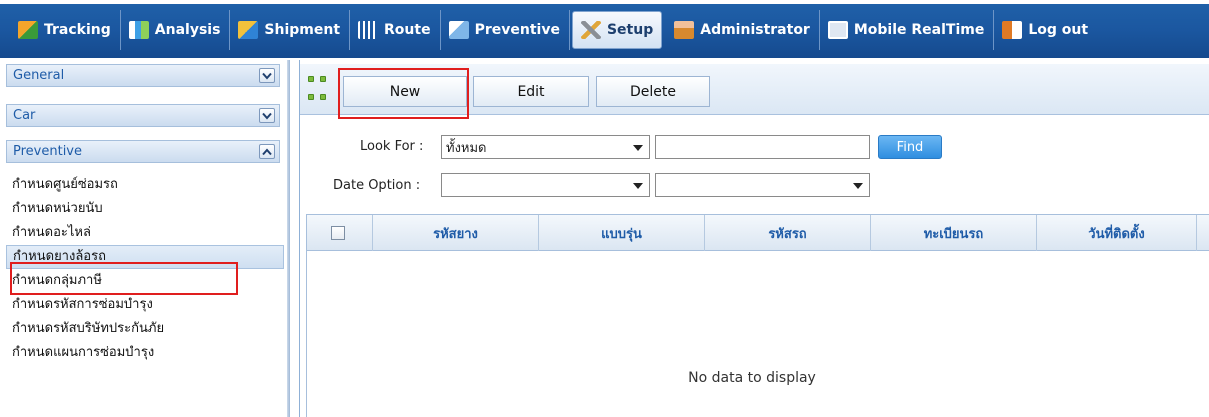 The width and height of the screenshot is (1209, 417). What do you see at coordinates (28, 30) in the screenshot?
I see `tracking-icon` at bounding box center [28, 30].